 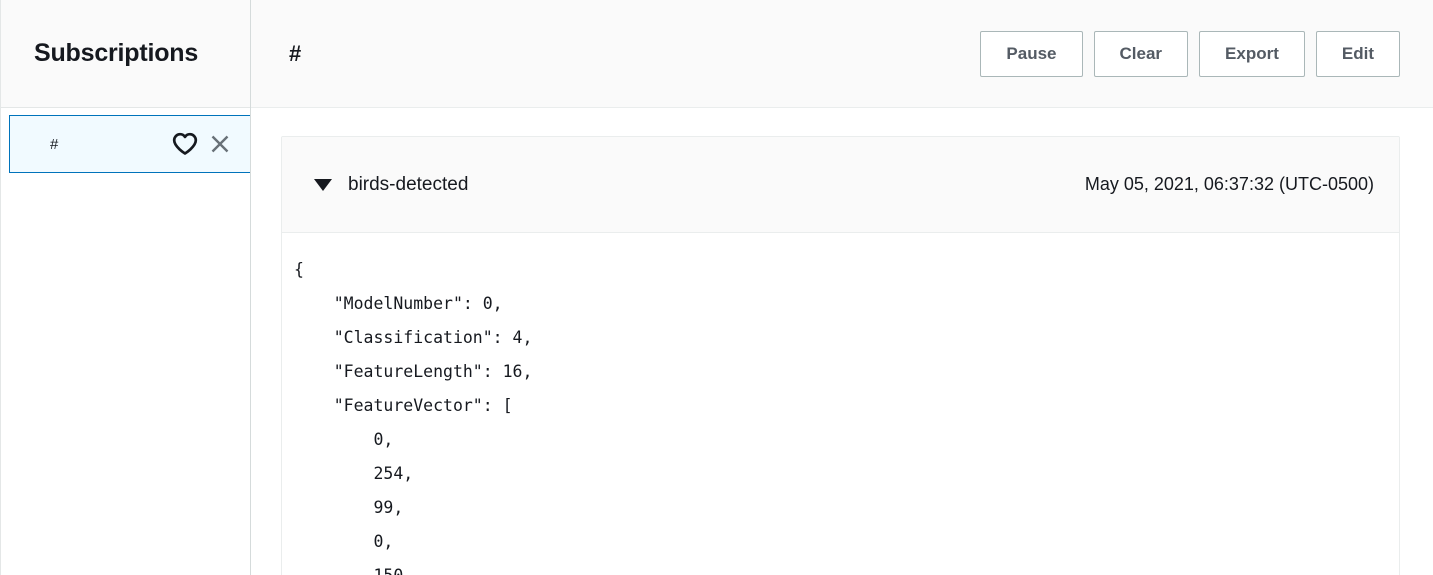 I want to click on heart-icon, so click(x=185, y=144).